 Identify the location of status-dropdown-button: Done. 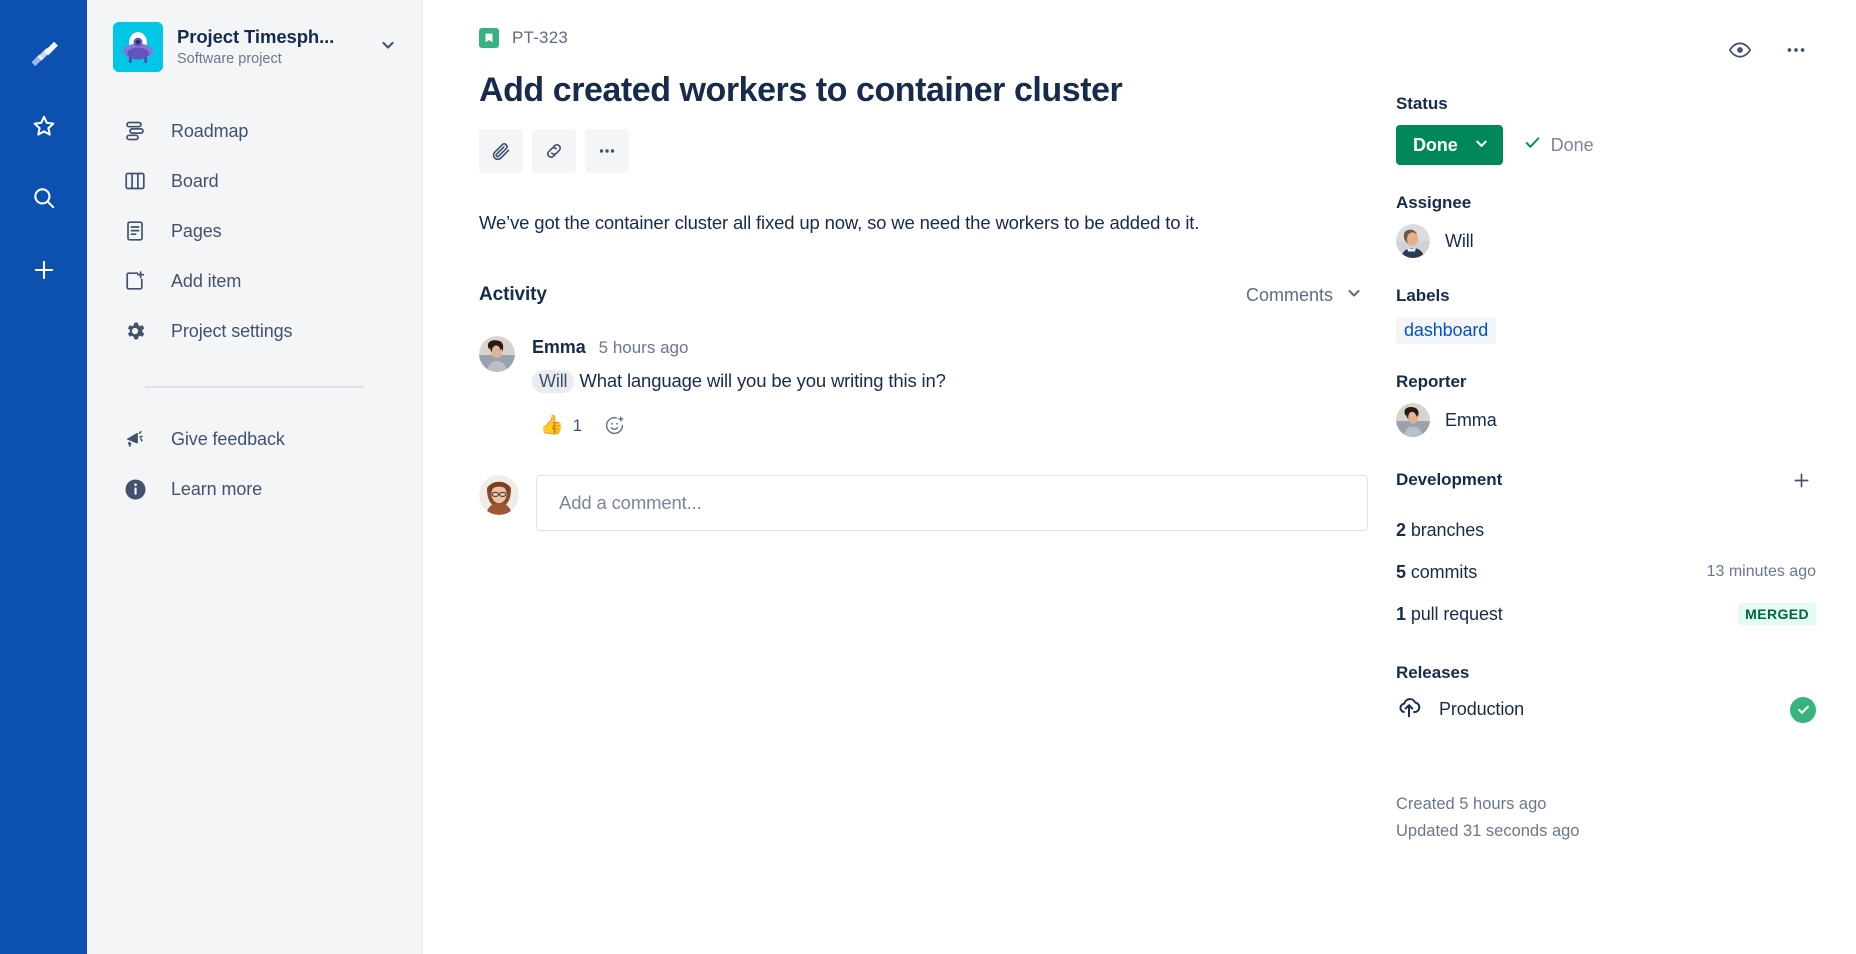
(1449, 145).